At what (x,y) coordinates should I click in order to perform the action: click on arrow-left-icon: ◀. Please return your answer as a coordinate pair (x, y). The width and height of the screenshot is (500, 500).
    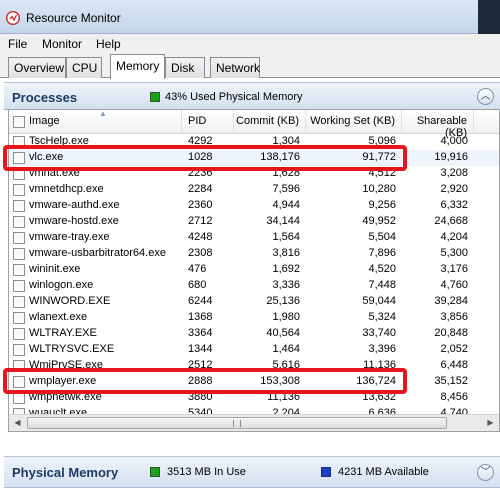
    Looking at the image, I should click on (17, 423).